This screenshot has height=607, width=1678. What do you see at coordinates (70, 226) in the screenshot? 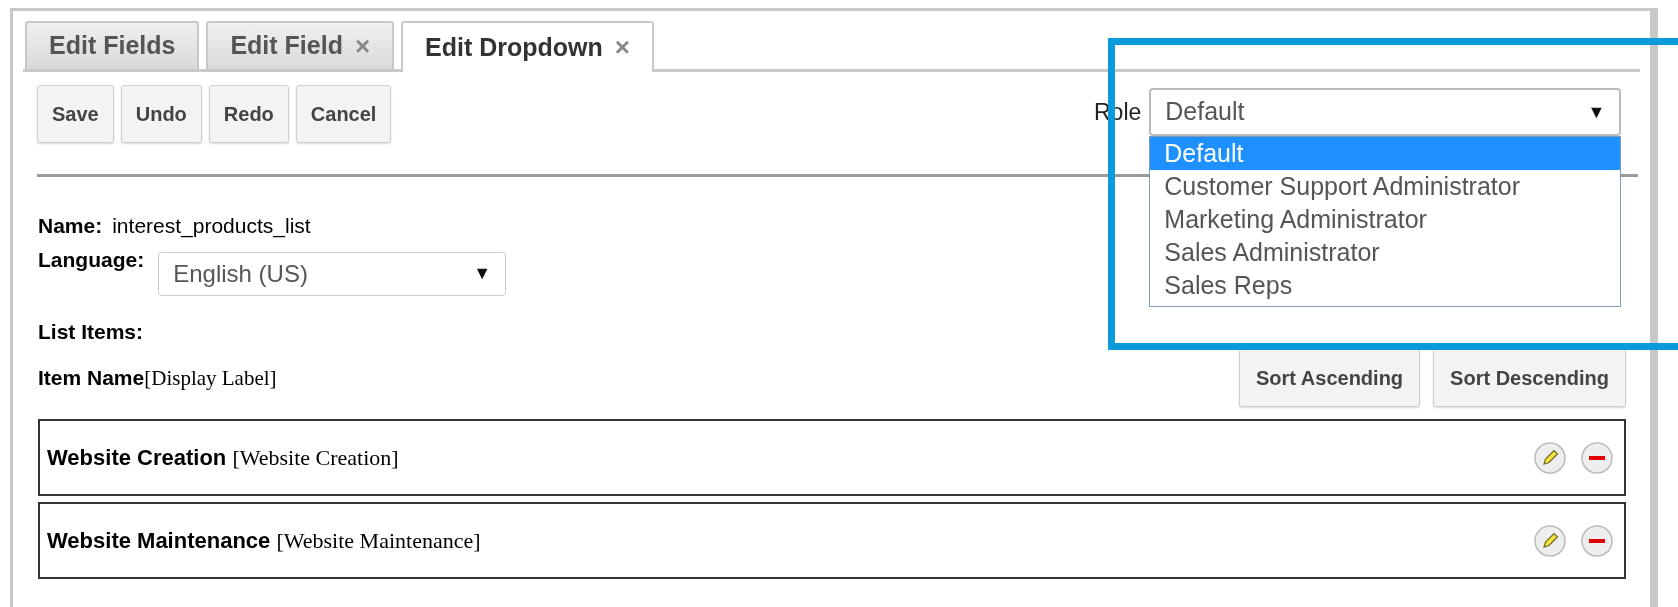
I see `name-label: Name:` at bounding box center [70, 226].